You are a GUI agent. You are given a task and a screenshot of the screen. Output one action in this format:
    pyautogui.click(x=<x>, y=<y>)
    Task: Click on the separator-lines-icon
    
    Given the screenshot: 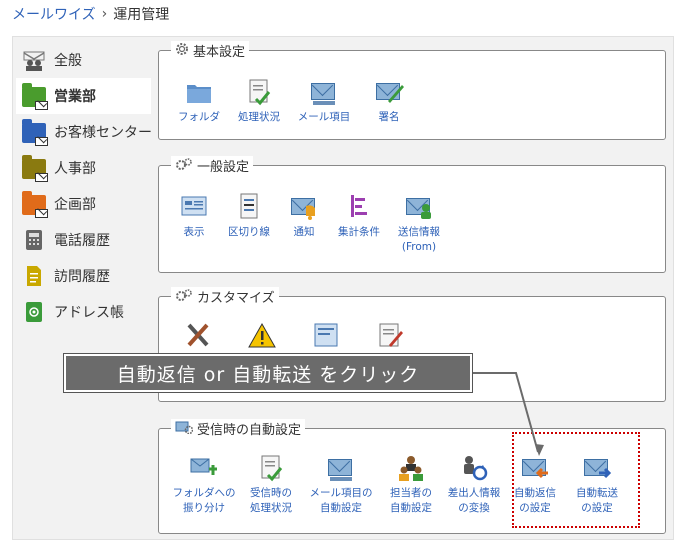 What is the action you would take?
    pyautogui.click(x=249, y=207)
    